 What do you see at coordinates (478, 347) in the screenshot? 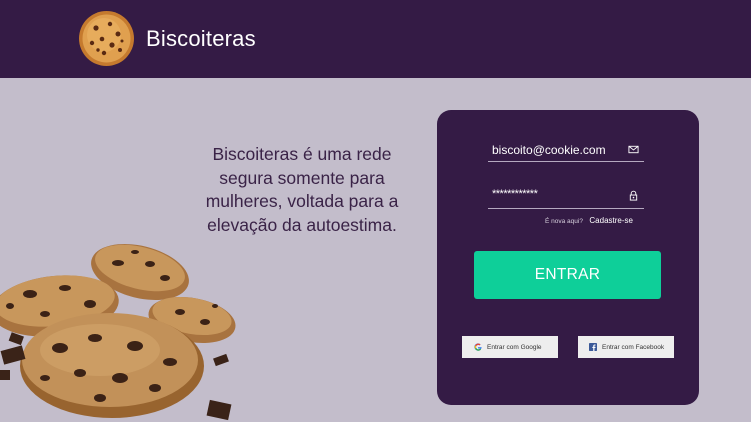
I see `google-icon` at bounding box center [478, 347].